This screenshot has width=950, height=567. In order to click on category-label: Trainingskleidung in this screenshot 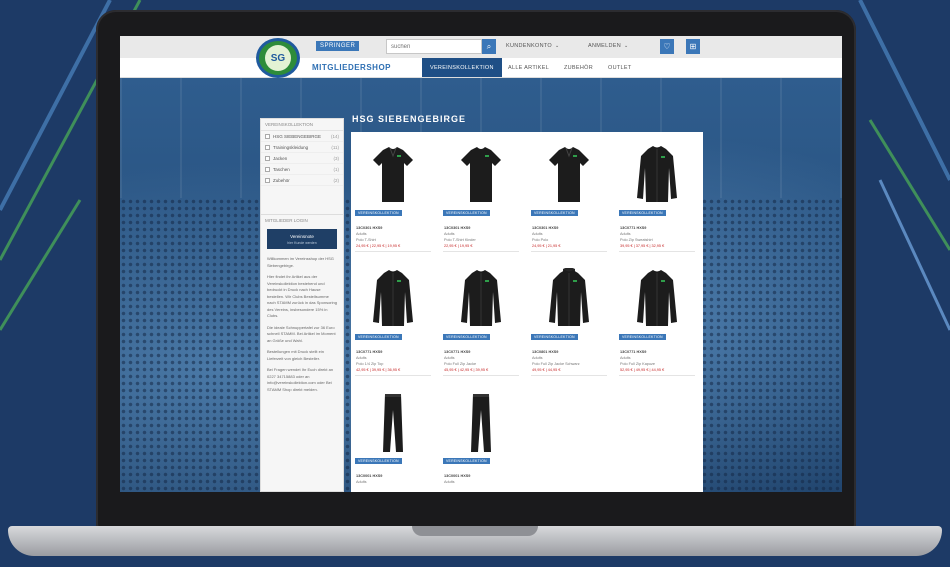, I will do `click(291, 147)`.